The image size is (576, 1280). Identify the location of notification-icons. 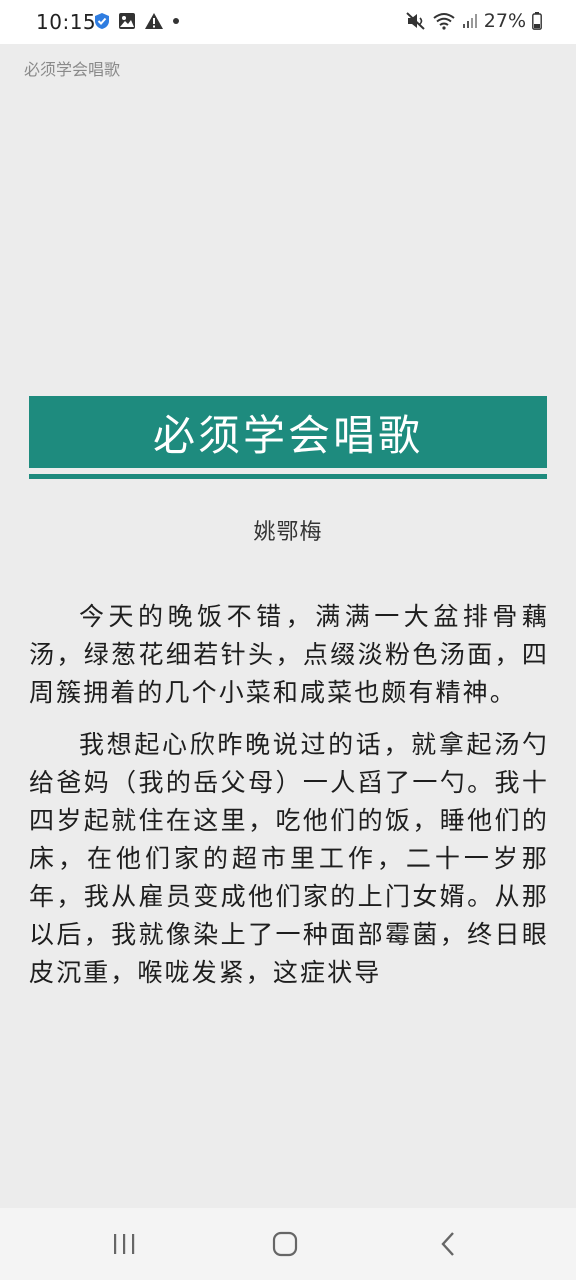
(137, 21).